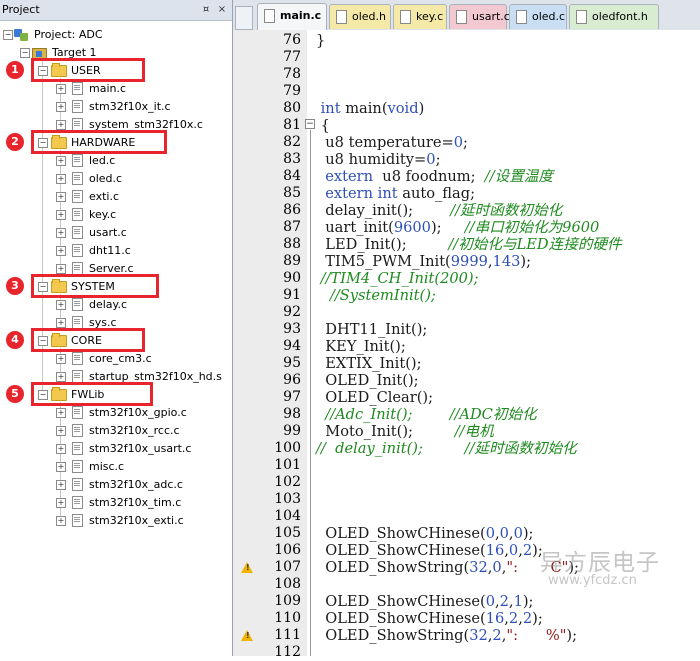 Image resolution: width=700 pixels, height=661 pixels. I want to click on tab-key-c: key.c, so click(420, 16).